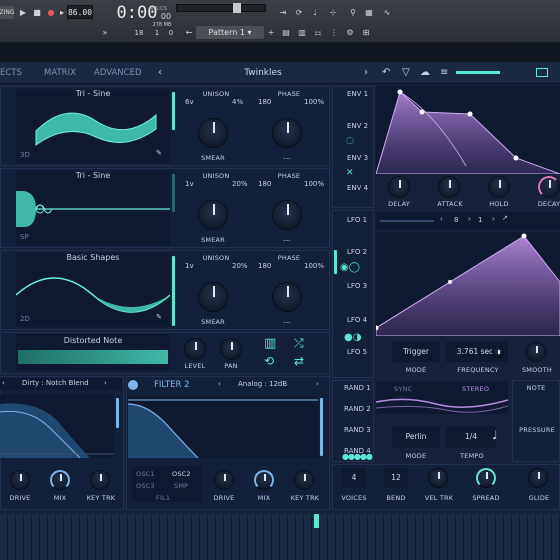 The height and width of the screenshot is (560, 560). What do you see at coordinates (23, 12) in the screenshot?
I see `play-icon: ▶` at bounding box center [23, 12].